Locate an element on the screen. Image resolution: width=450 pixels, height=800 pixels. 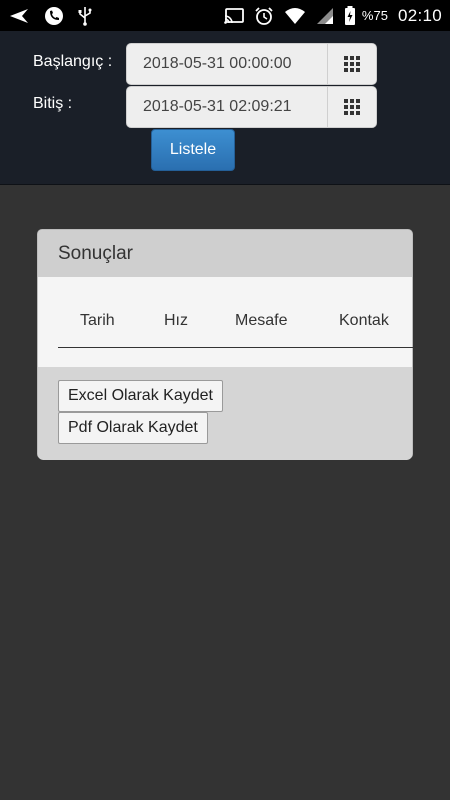
start-date-label: Başlangıç : is located at coordinates (73, 61).